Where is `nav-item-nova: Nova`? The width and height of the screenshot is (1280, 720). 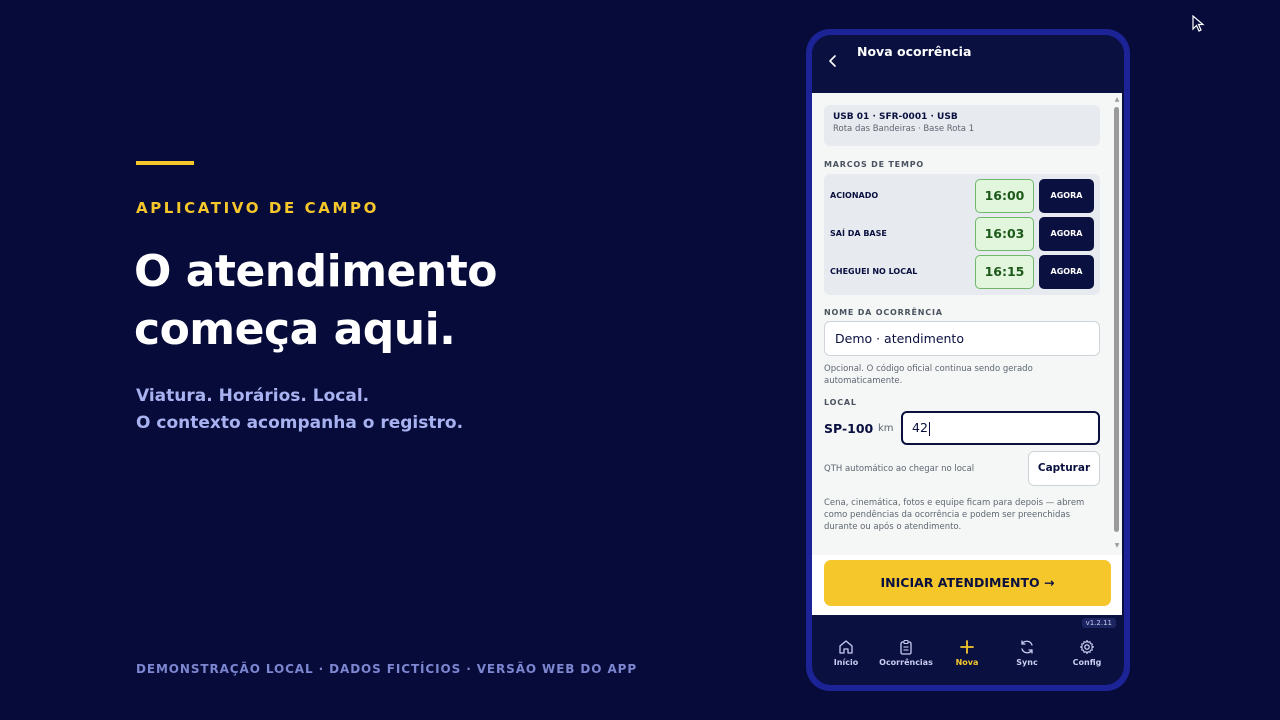 nav-item-nova: Nova is located at coordinates (967, 653).